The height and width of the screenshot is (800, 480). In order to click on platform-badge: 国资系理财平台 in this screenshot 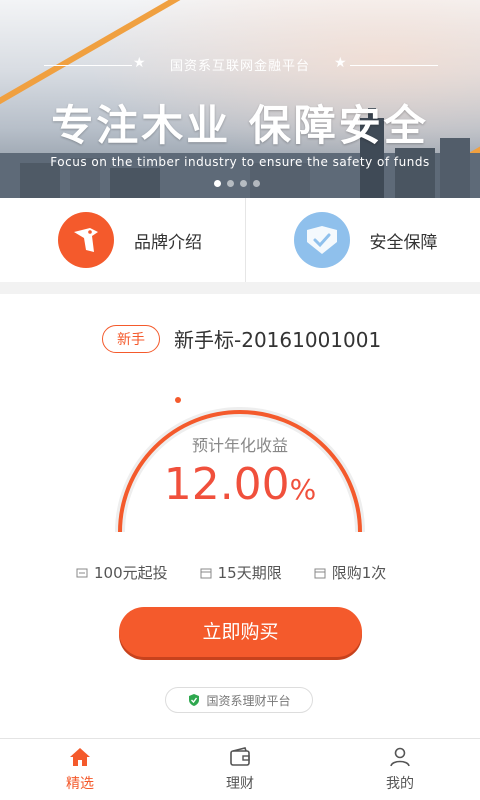, I will do `click(239, 700)`.